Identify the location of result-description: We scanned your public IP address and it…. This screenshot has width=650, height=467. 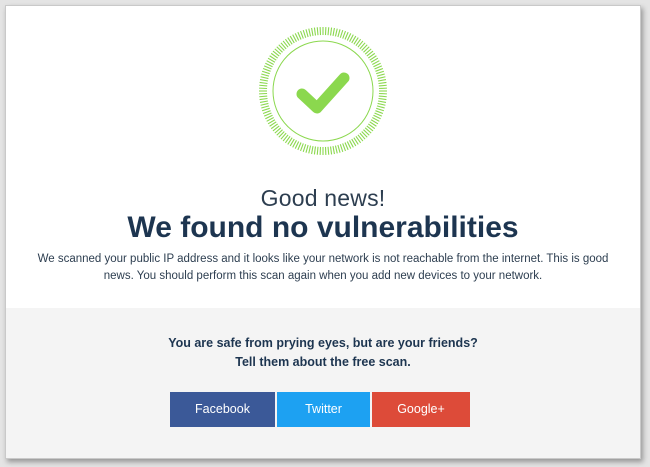
(323, 268).